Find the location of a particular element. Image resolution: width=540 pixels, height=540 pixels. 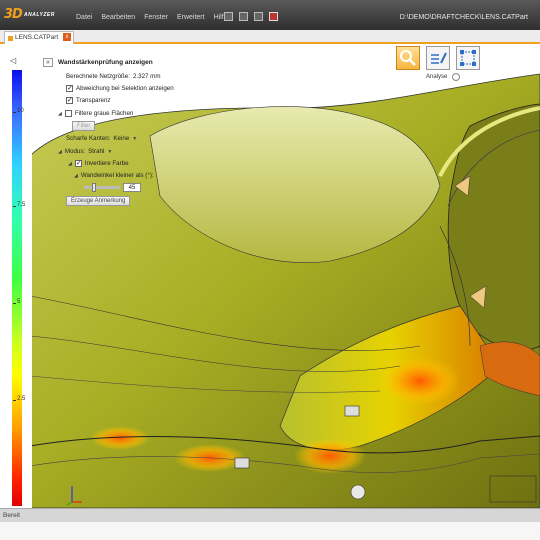

scale-tick: 7.5 is located at coordinates (19, 205).